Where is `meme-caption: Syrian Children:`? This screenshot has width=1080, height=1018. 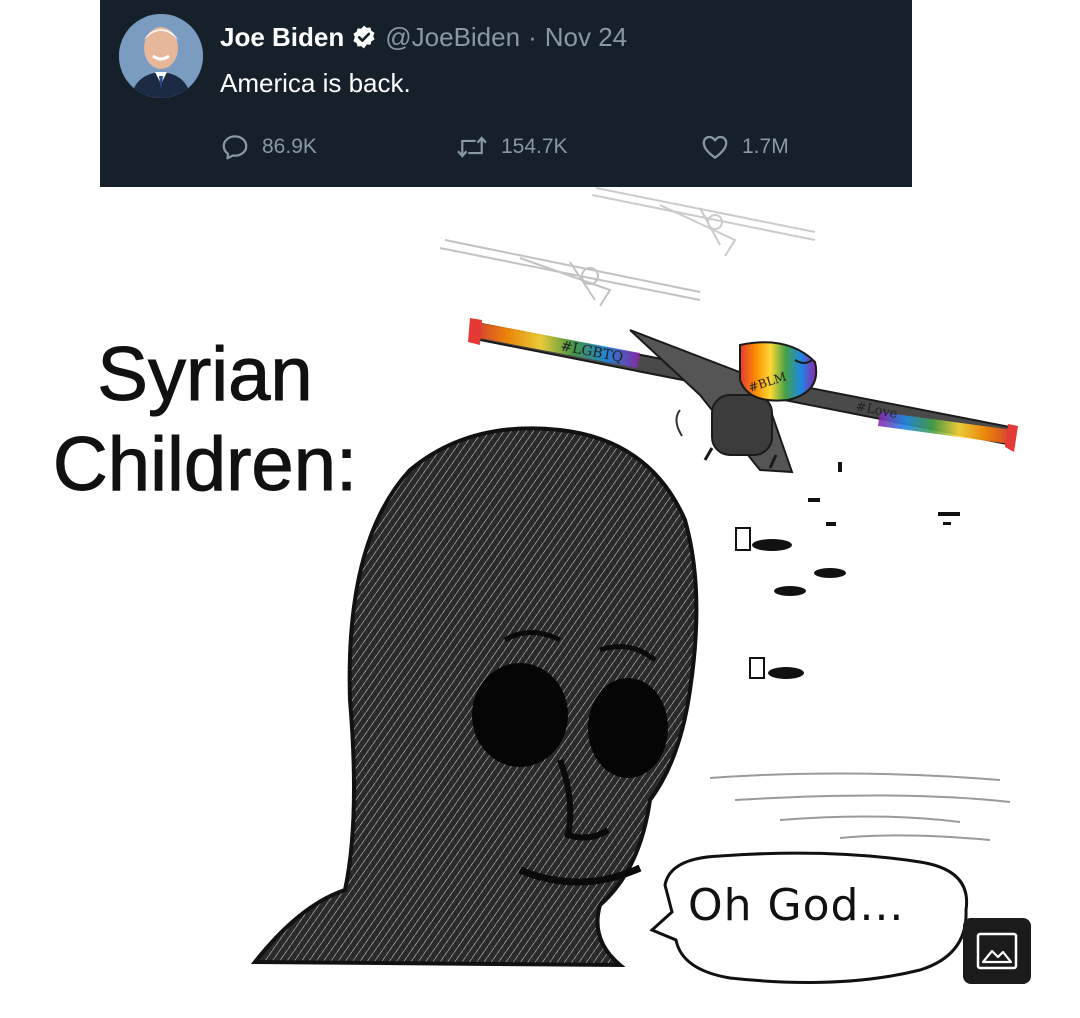 meme-caption: Syrian Children: is located at coordinates (205, 420).